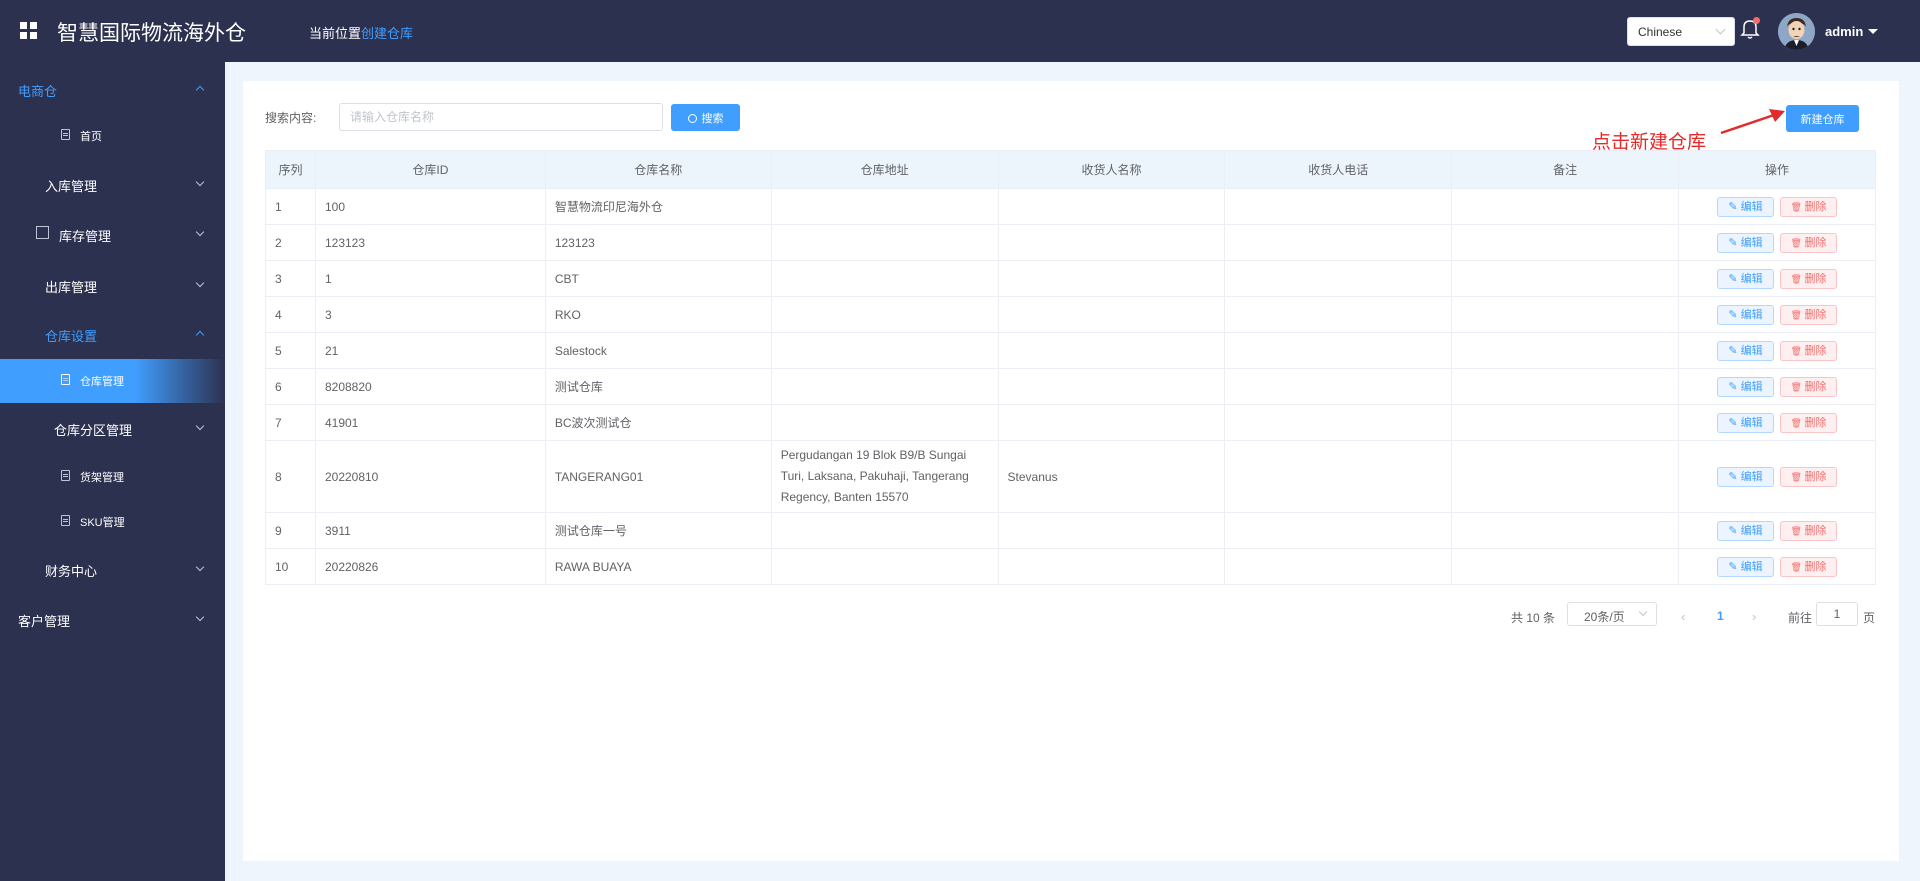 The image size is (1920, 881). What do you see at coordinates (658, 422) in the screenshot?
I see `table-cell-name: BC波次测试仓` at bounding box center [658, 422].